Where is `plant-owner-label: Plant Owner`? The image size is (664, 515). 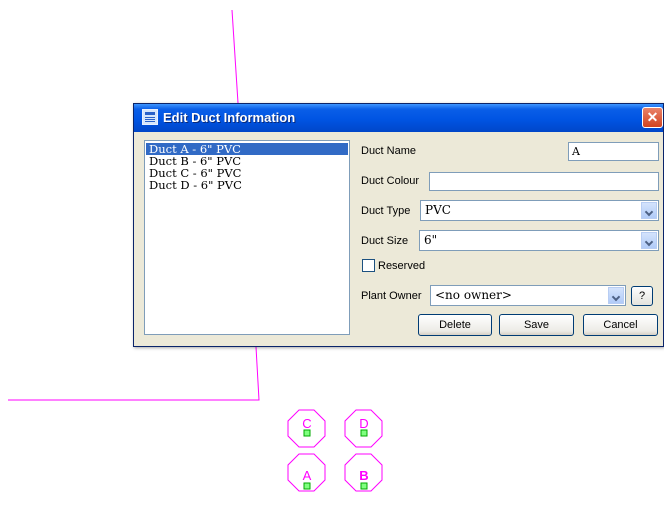 plant-owner-label: Plant Owner is located at coordinates (391, 296).